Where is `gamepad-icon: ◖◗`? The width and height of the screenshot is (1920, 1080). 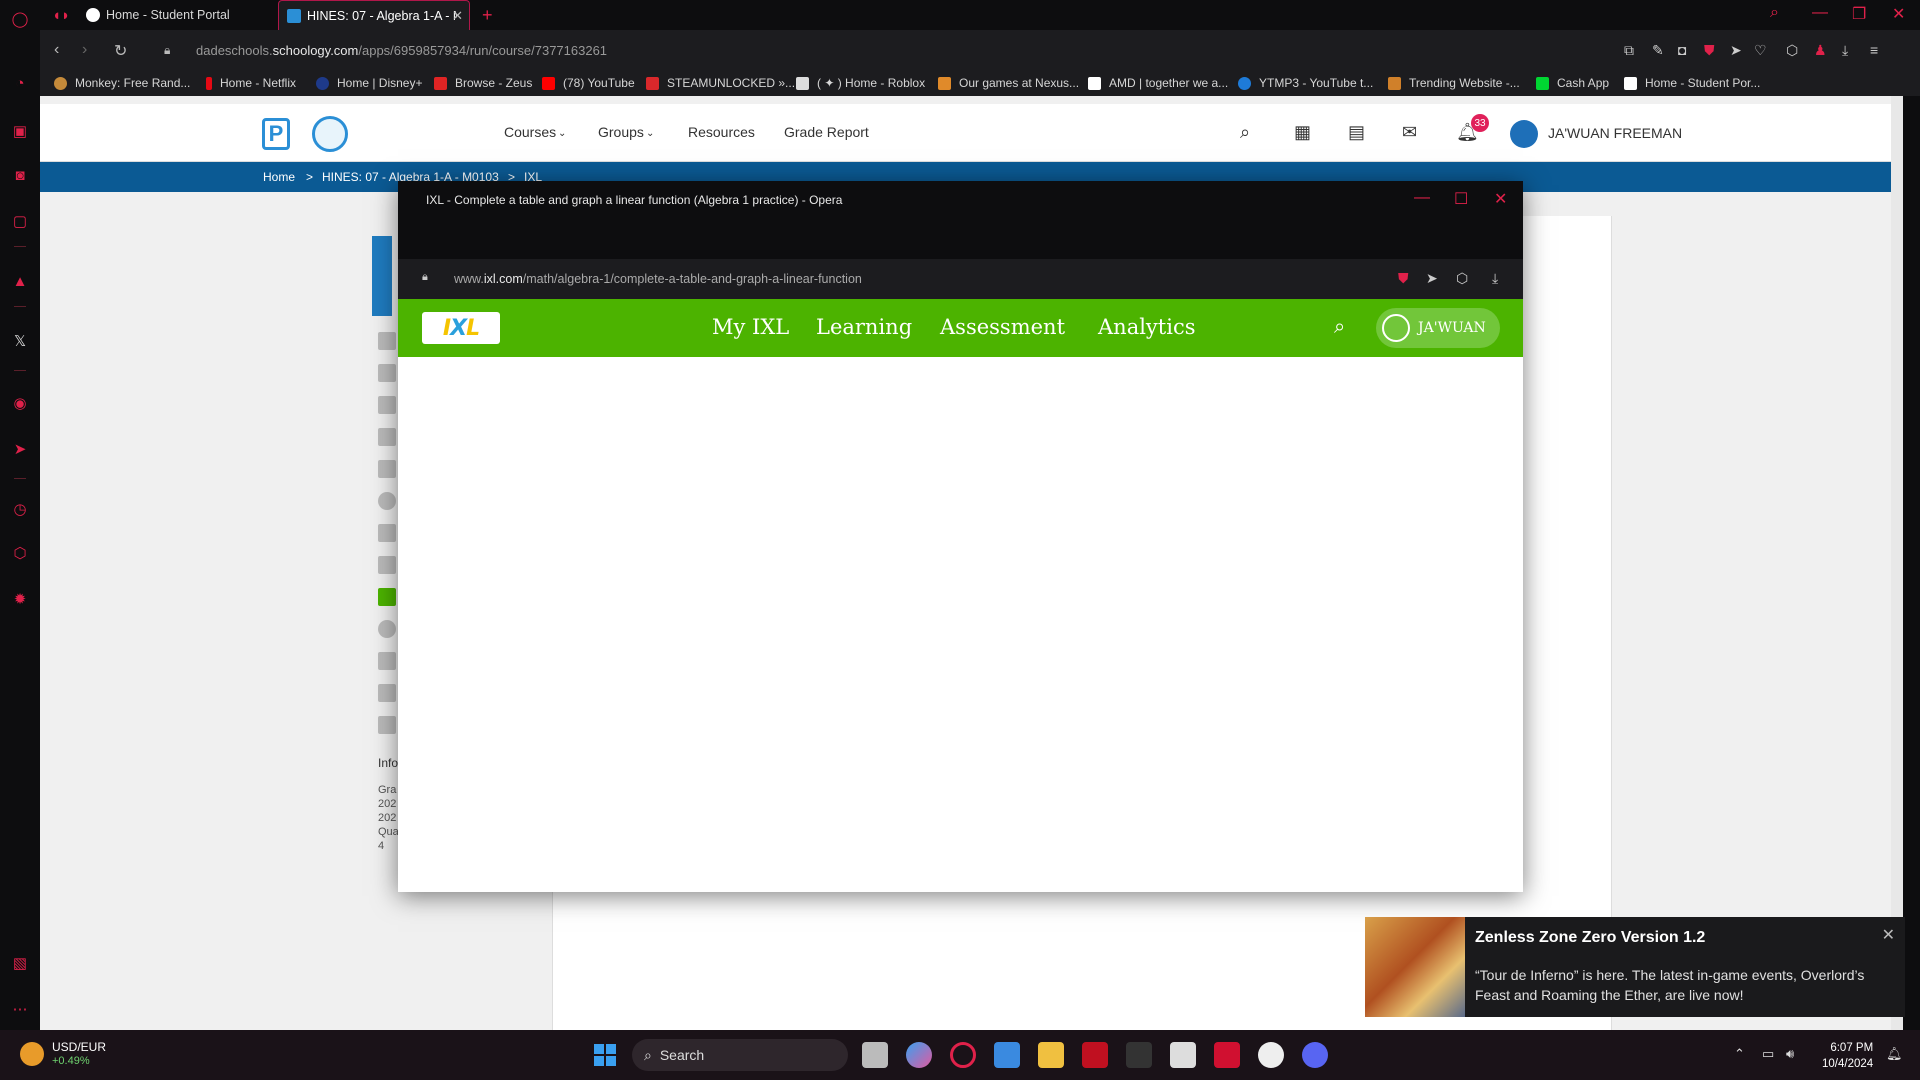 gamepad-icon: ◖◗ is located at coordinates (61, 15).